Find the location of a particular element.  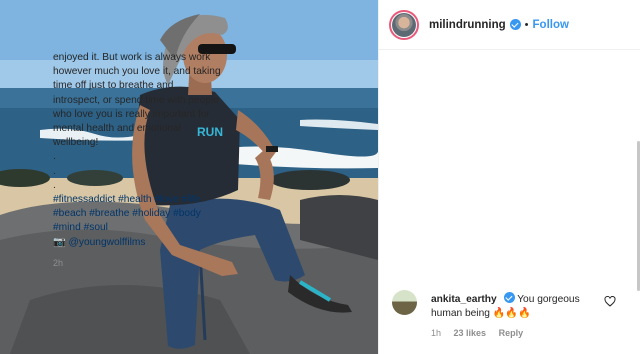

author-username: milindrunning is located at coordinates (467, 25).